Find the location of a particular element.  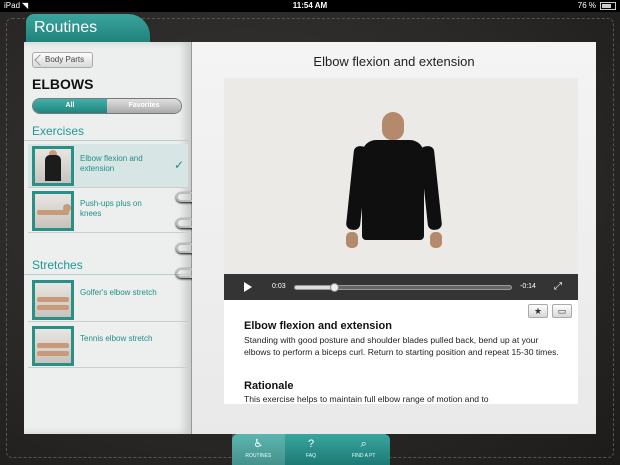

back-button-label: Body Parts is located at coordinates (65, 59).